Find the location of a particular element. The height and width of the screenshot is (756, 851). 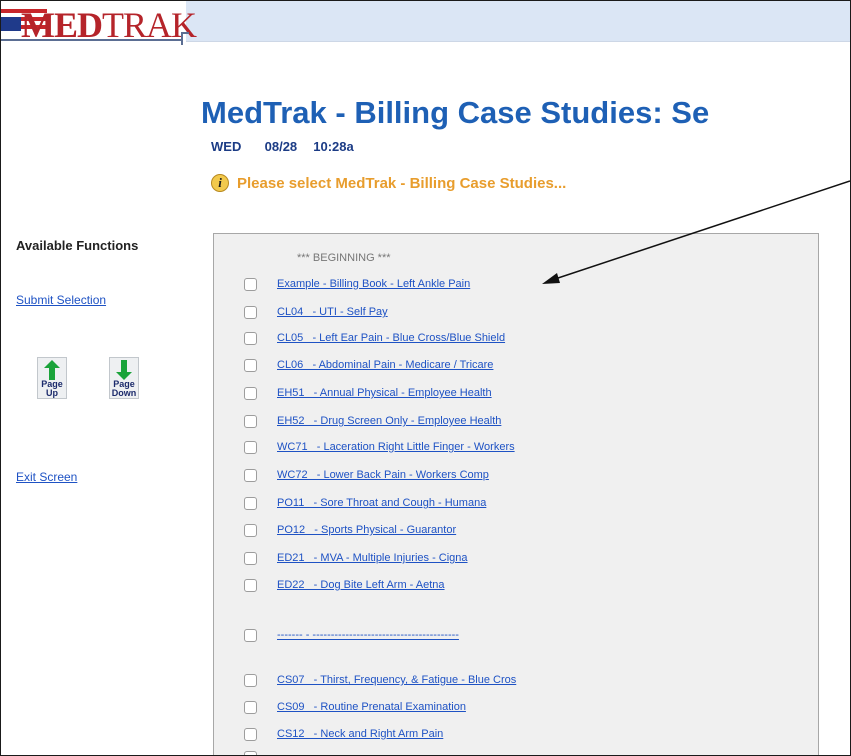

list-item-link: WC72 - Lower Back Pain - Workers Comp is located at coordinates (383, 475).